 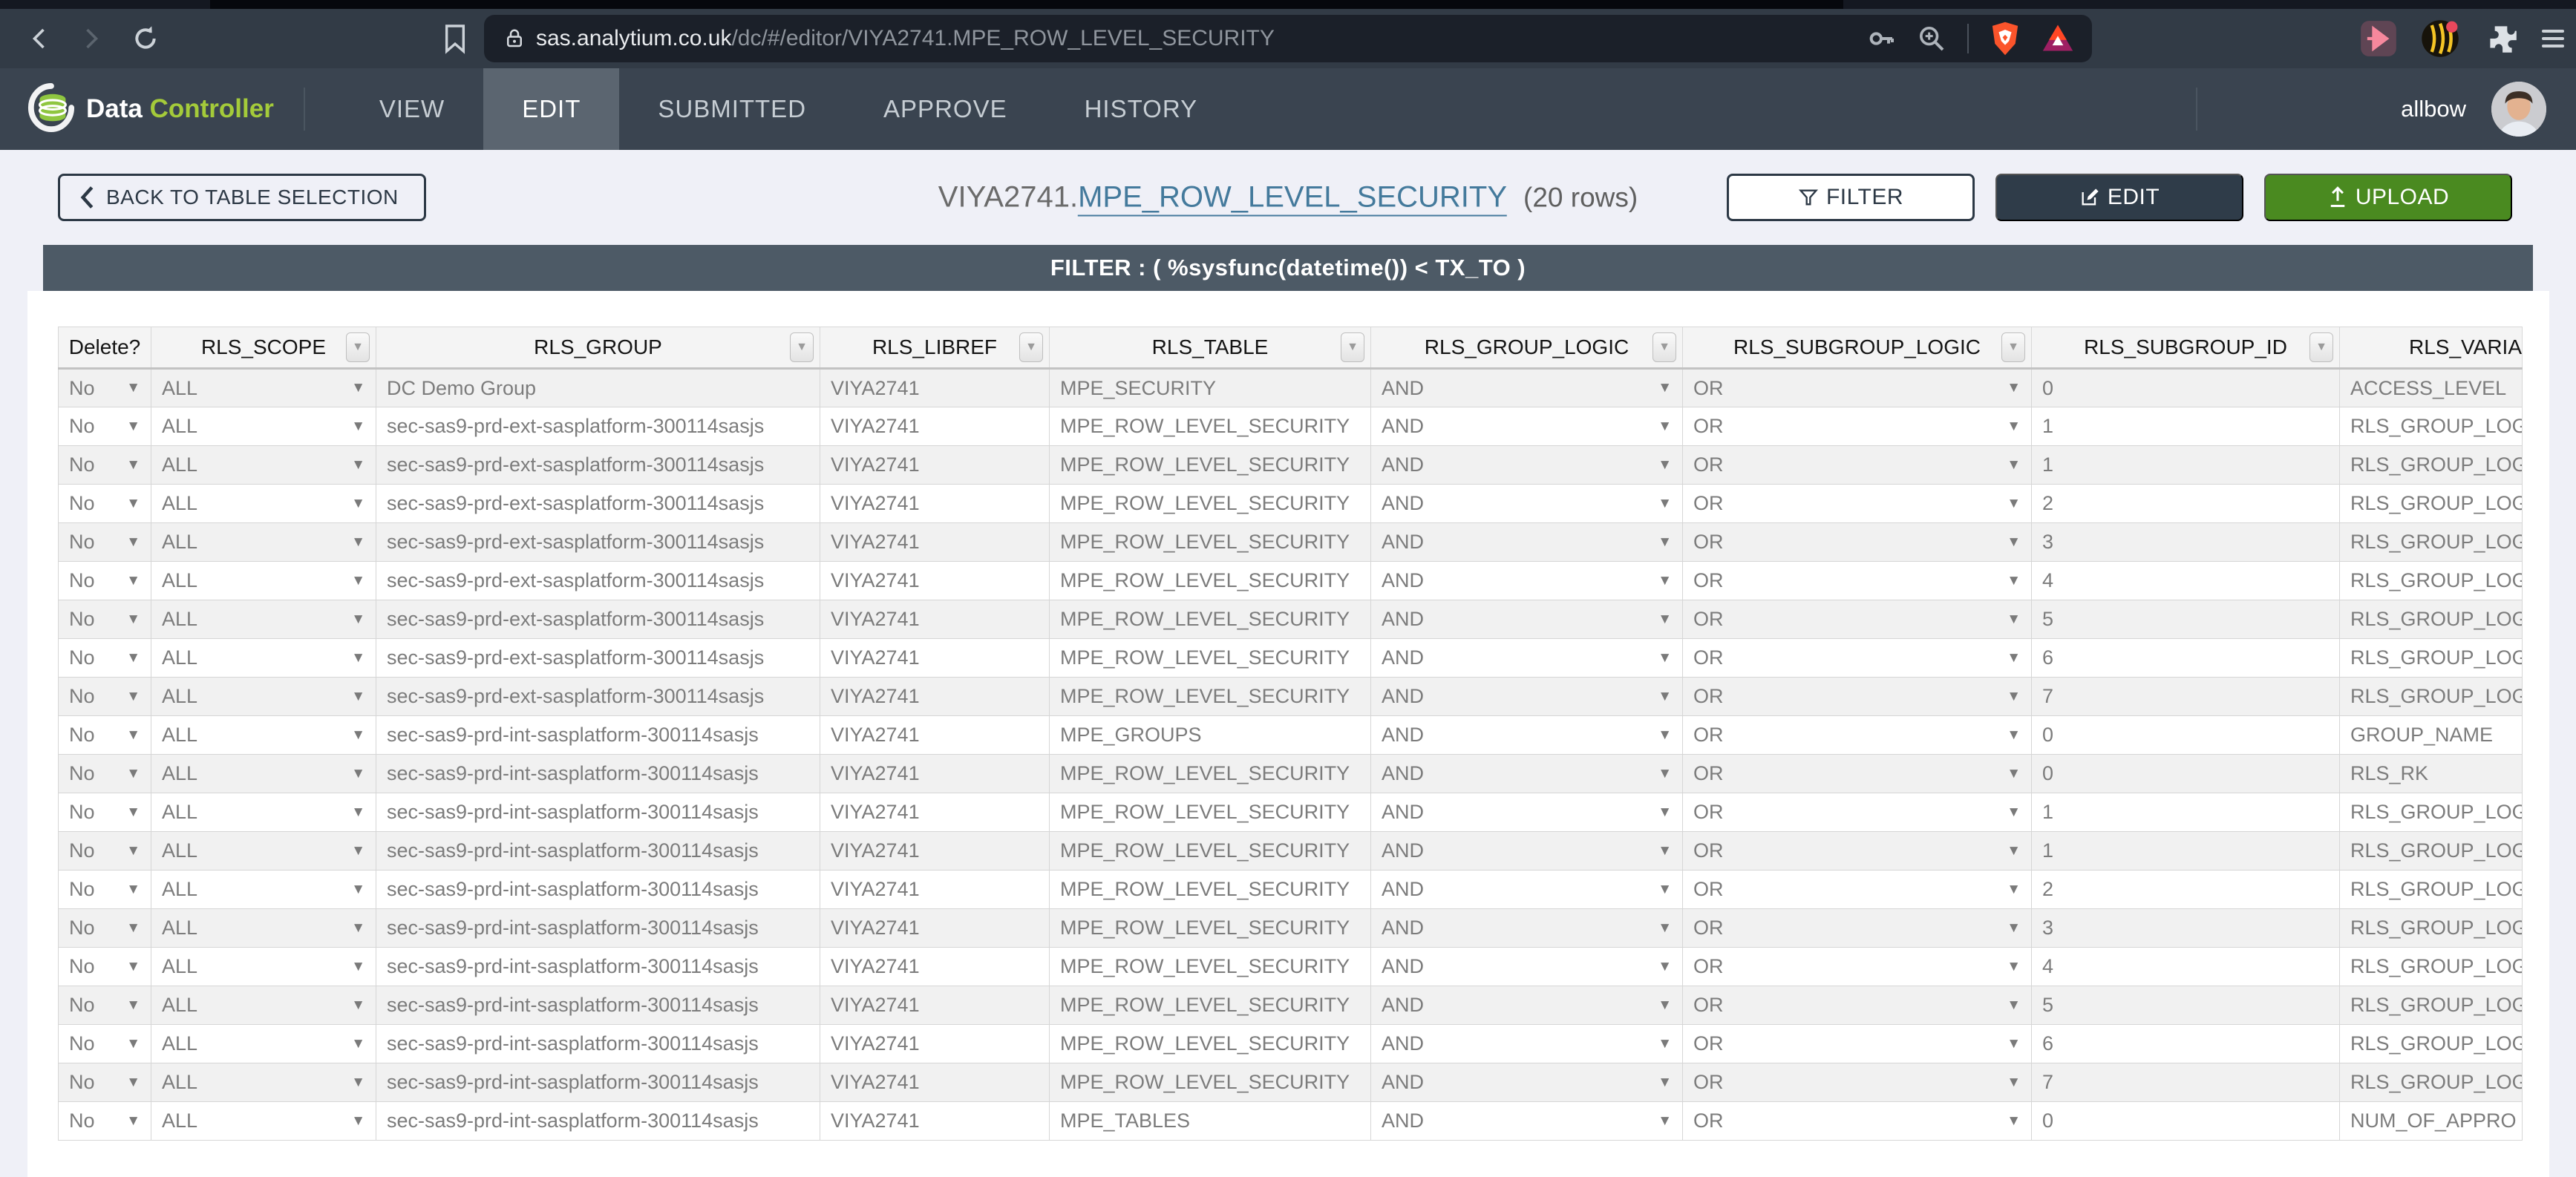 I want to click on tab-approve: APPROVE, so click(x=945, y=109).